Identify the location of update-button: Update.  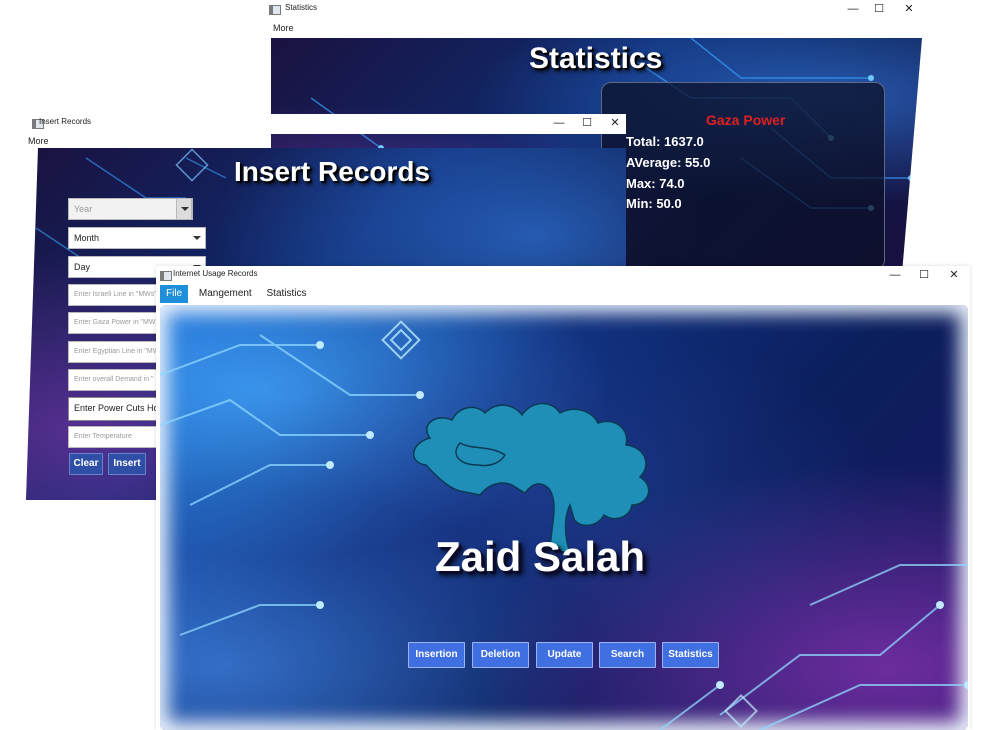
(564, 655).